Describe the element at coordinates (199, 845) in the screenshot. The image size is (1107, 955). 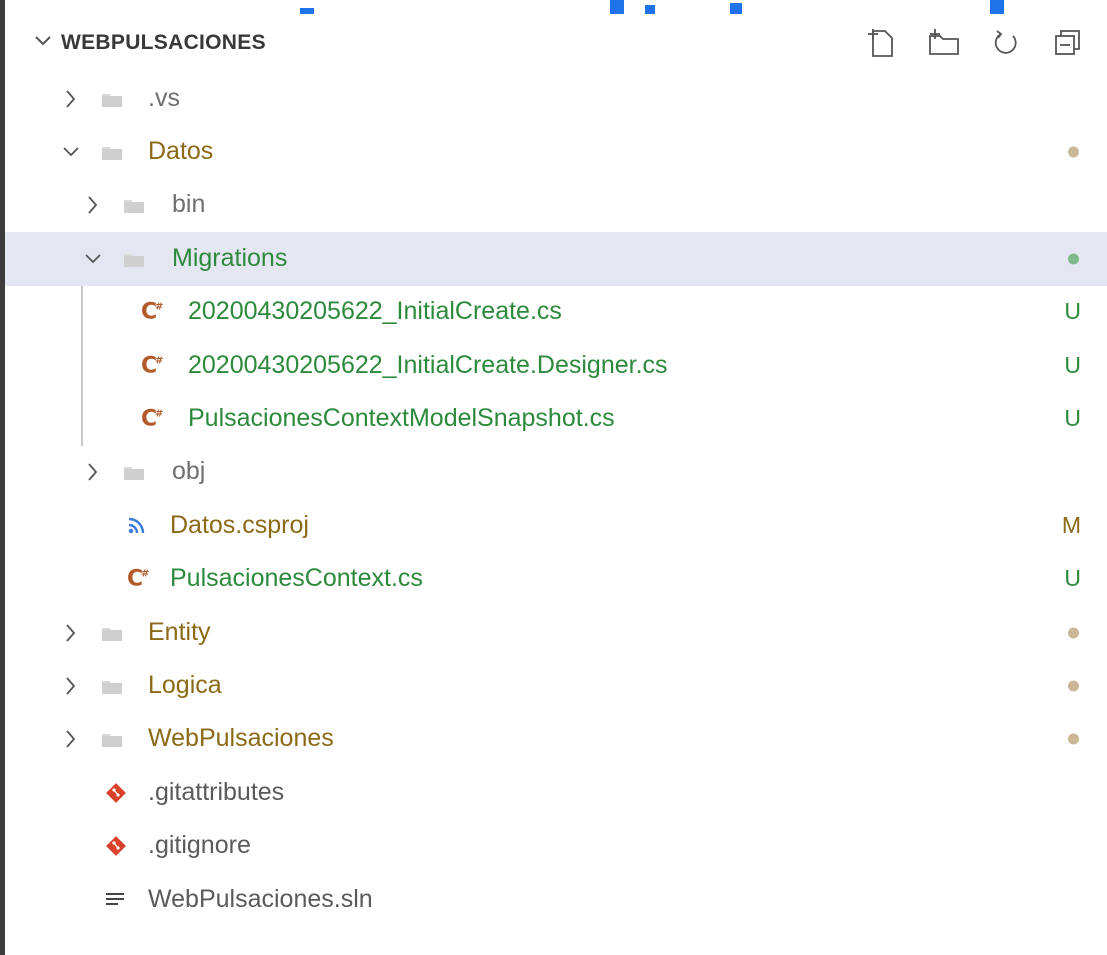
I see `tree-item-label: .gitignore` at that location.